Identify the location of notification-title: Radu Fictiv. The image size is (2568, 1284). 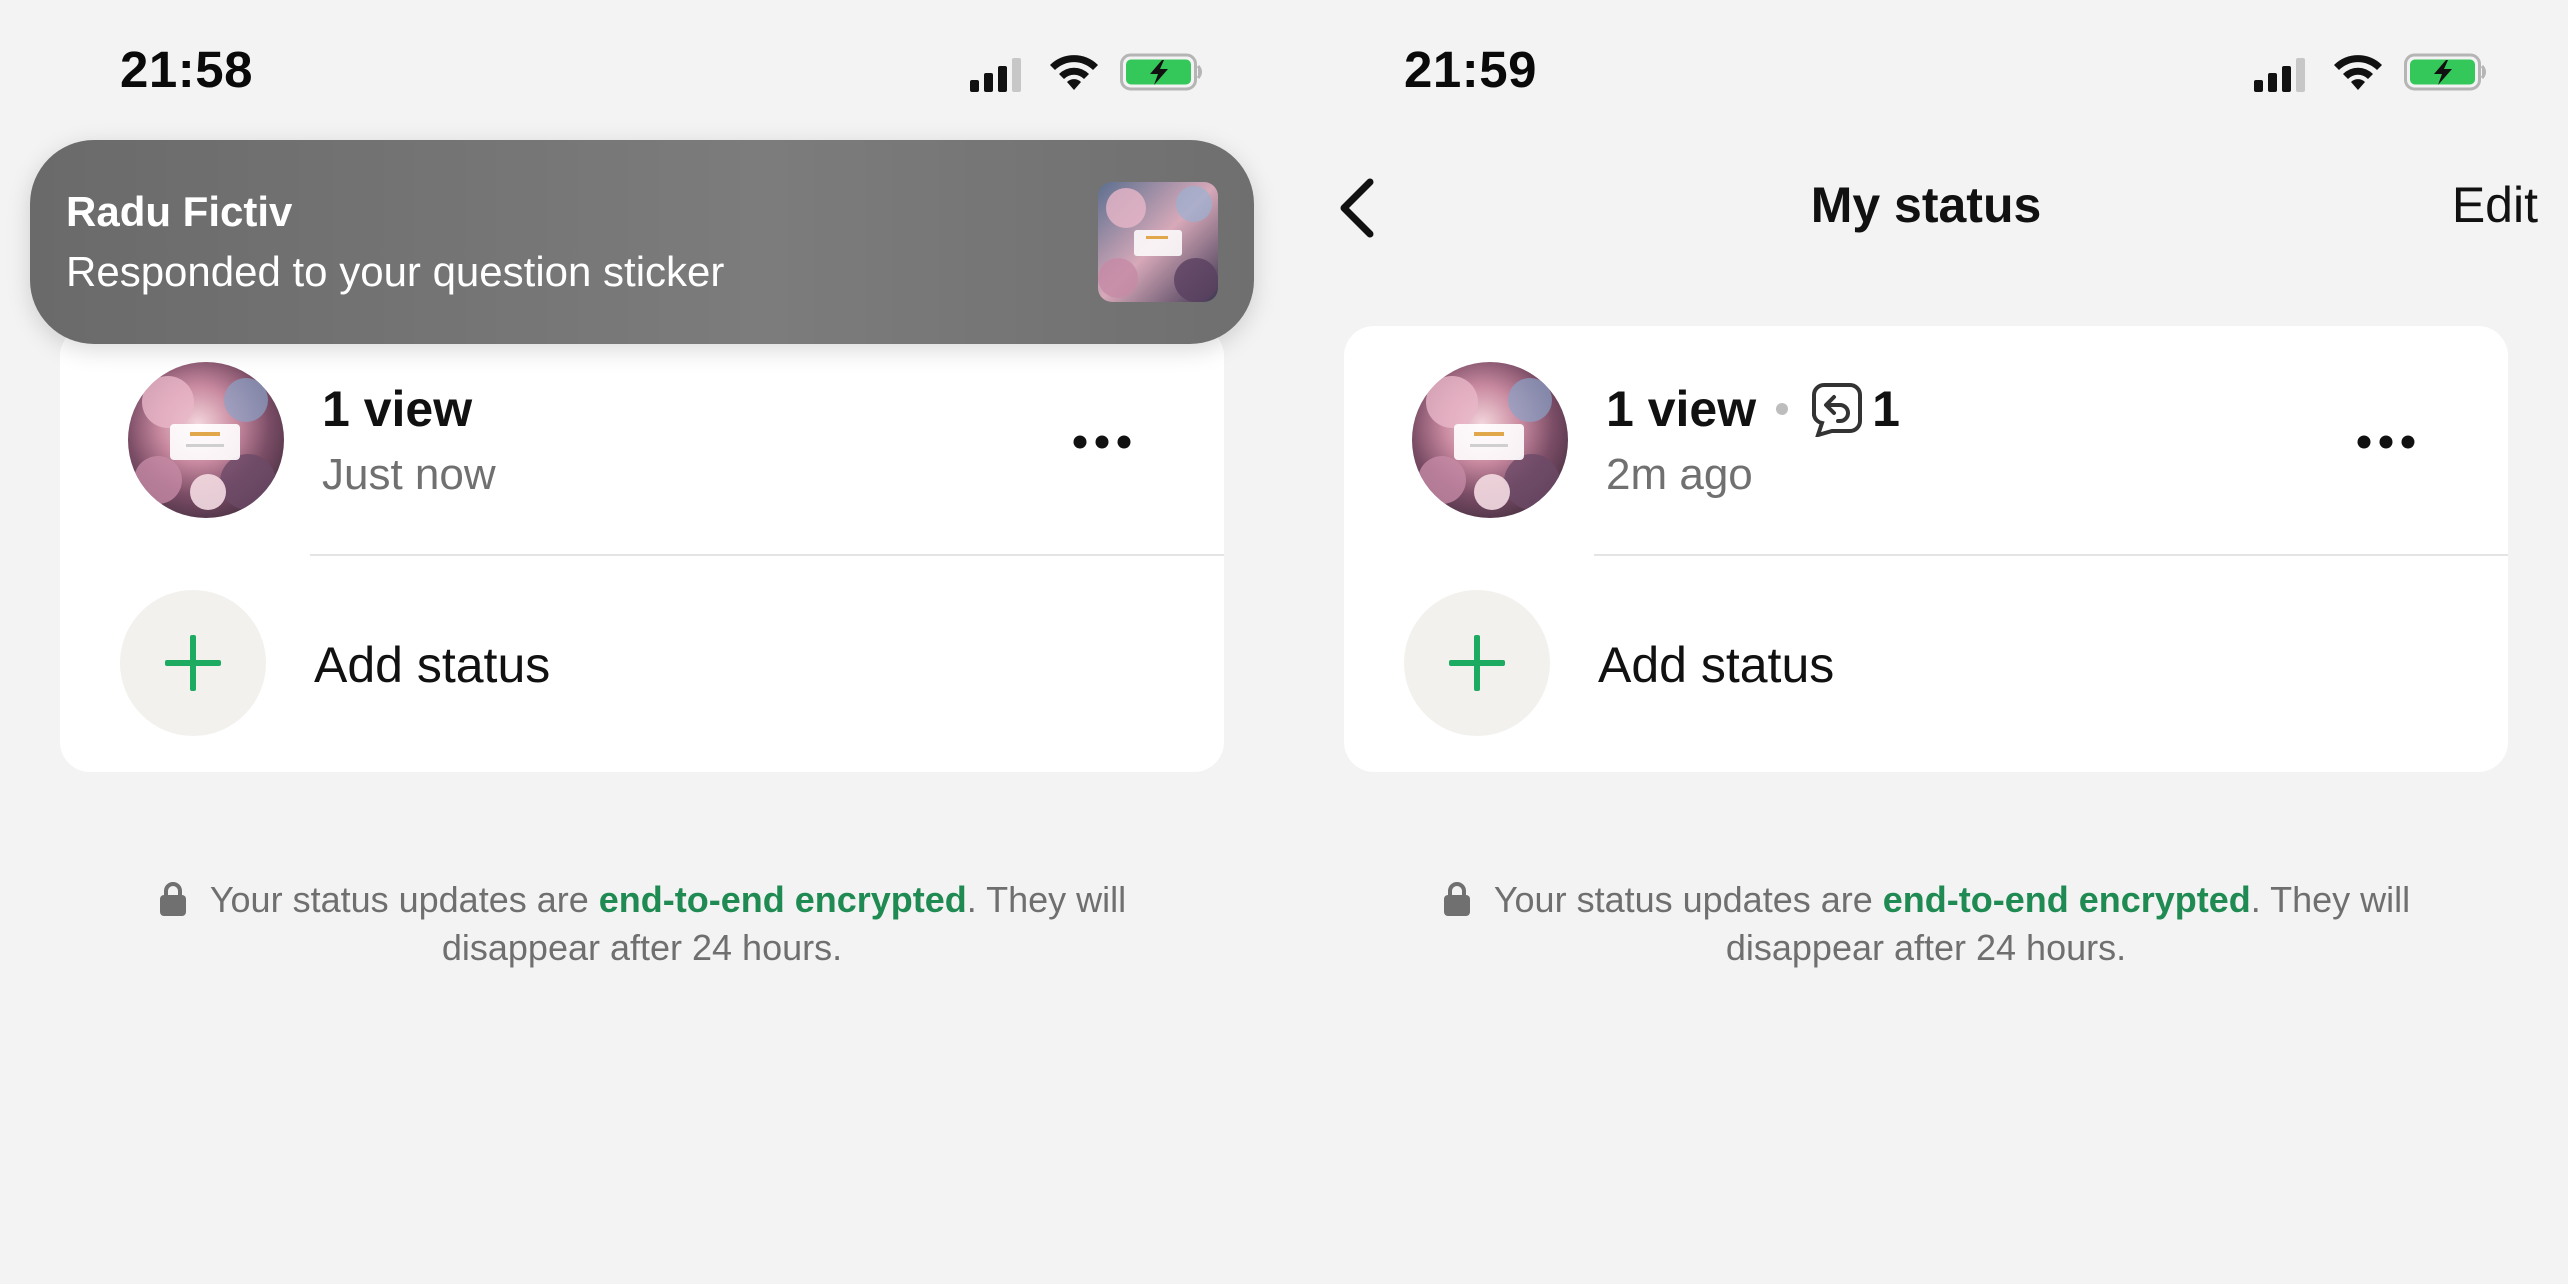
(179, 211).